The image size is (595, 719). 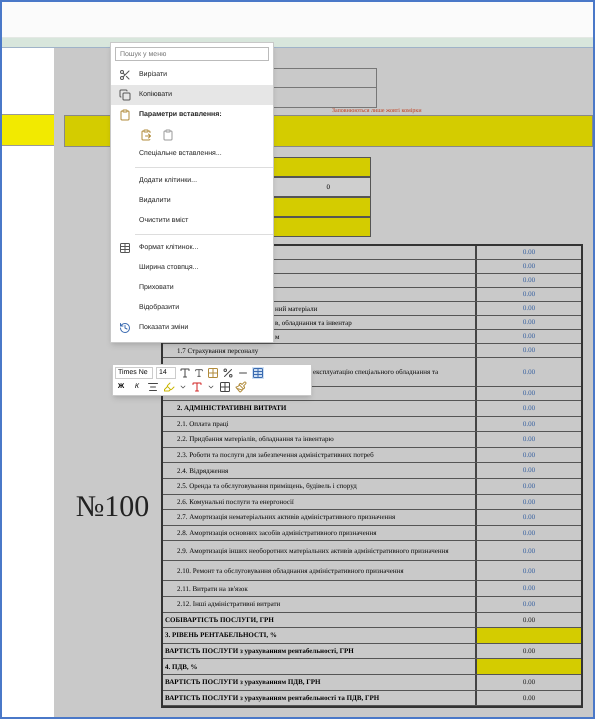 I want to click on font-color-icon, so click(x=197, y=387).